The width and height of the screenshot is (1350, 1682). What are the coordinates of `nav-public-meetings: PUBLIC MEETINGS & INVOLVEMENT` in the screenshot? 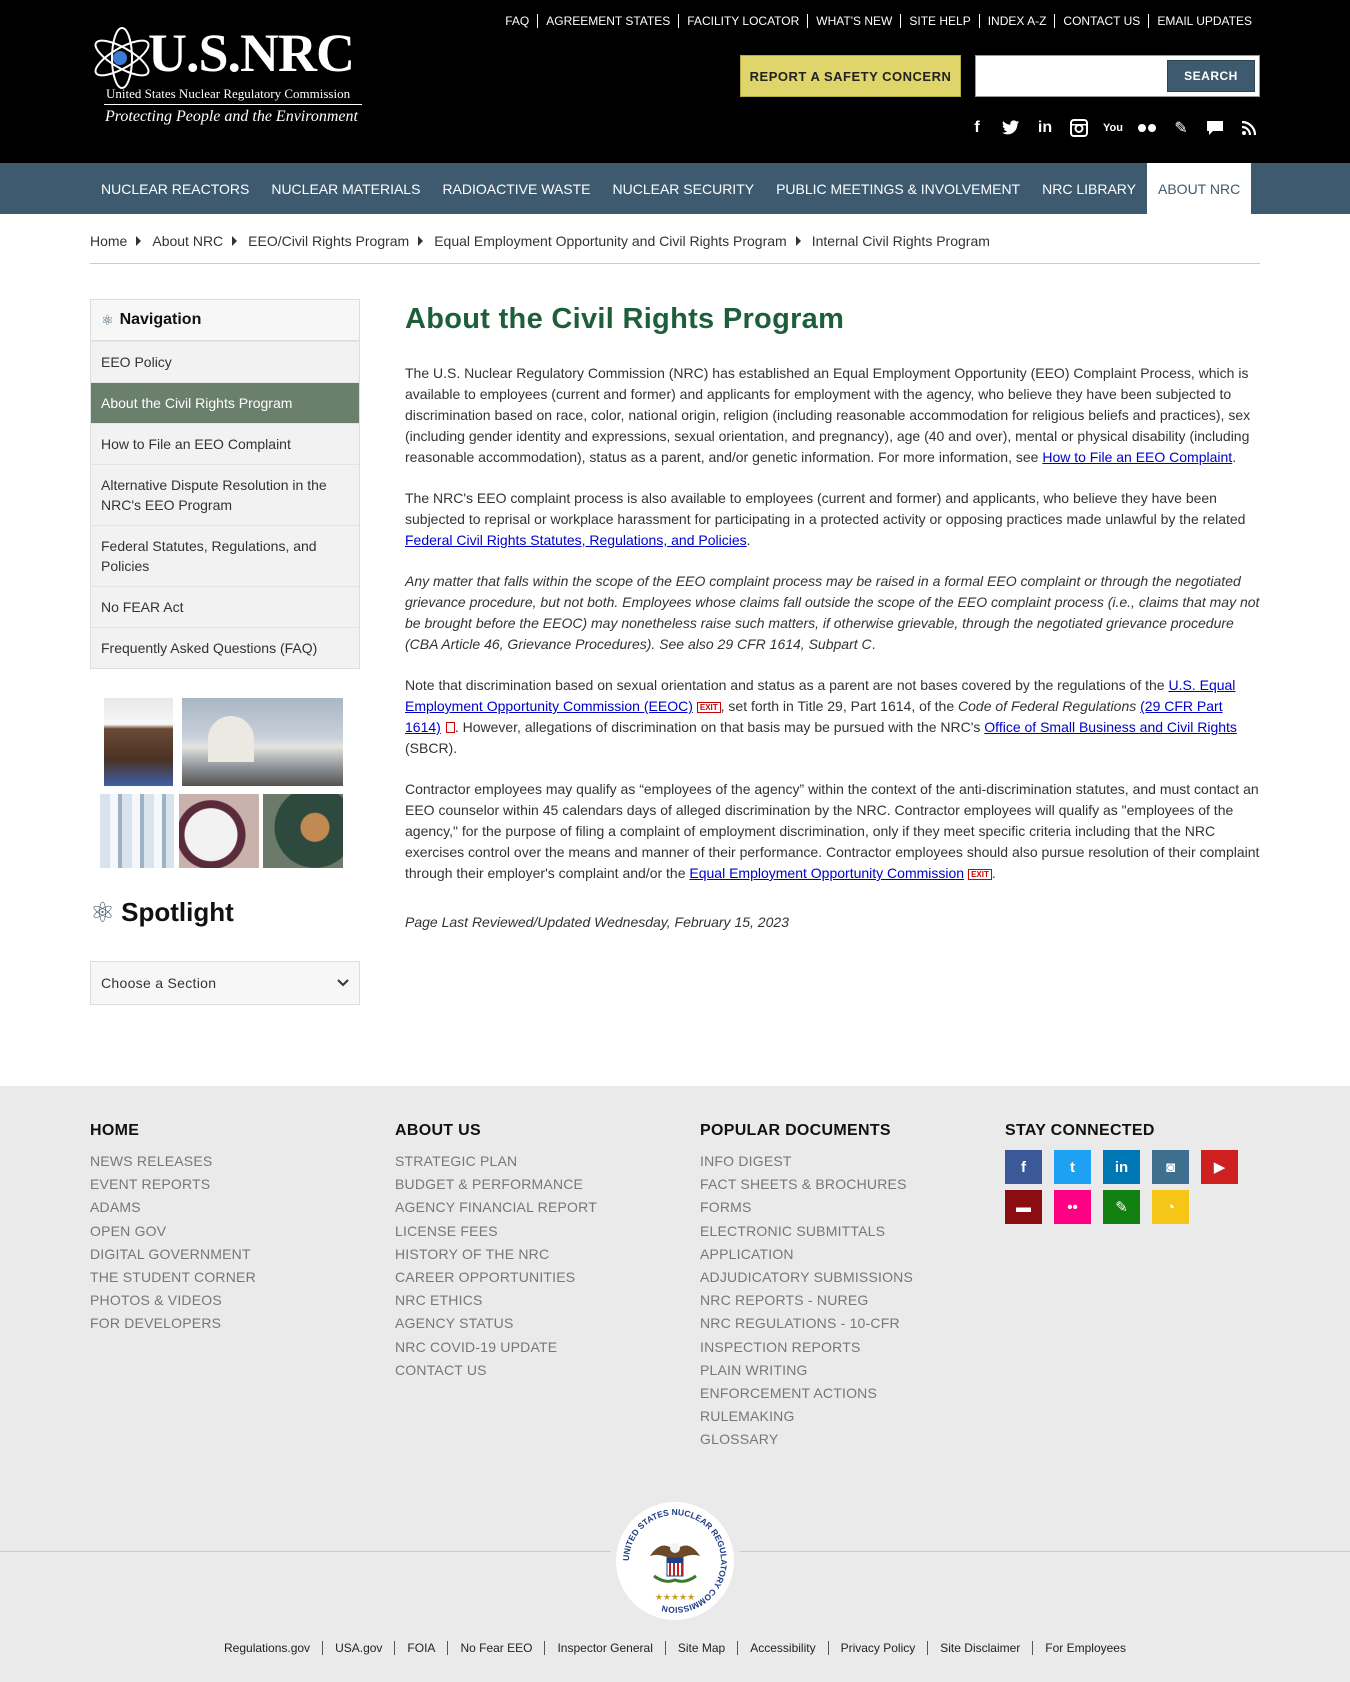 It's located at (898, 188).